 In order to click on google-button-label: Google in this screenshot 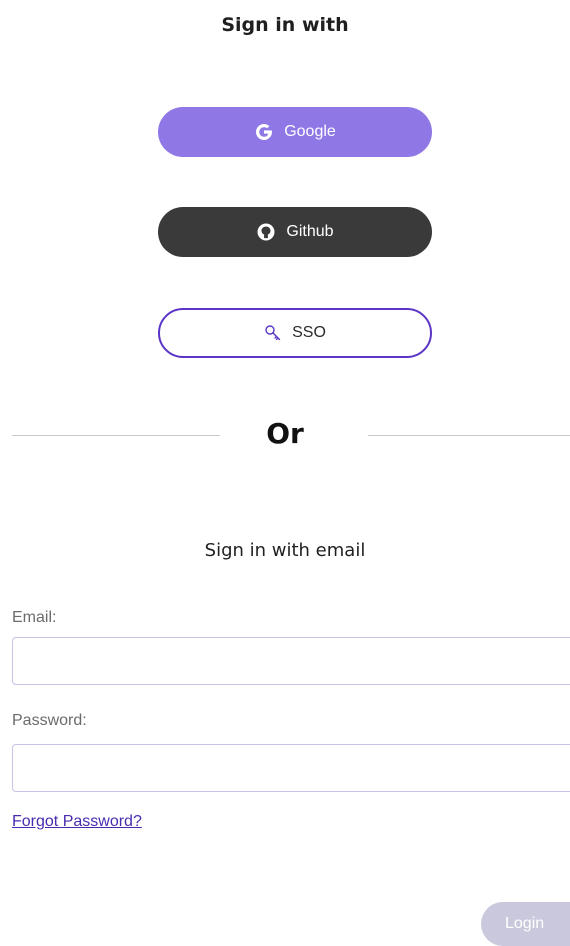, I will do `click(310, 131)`.